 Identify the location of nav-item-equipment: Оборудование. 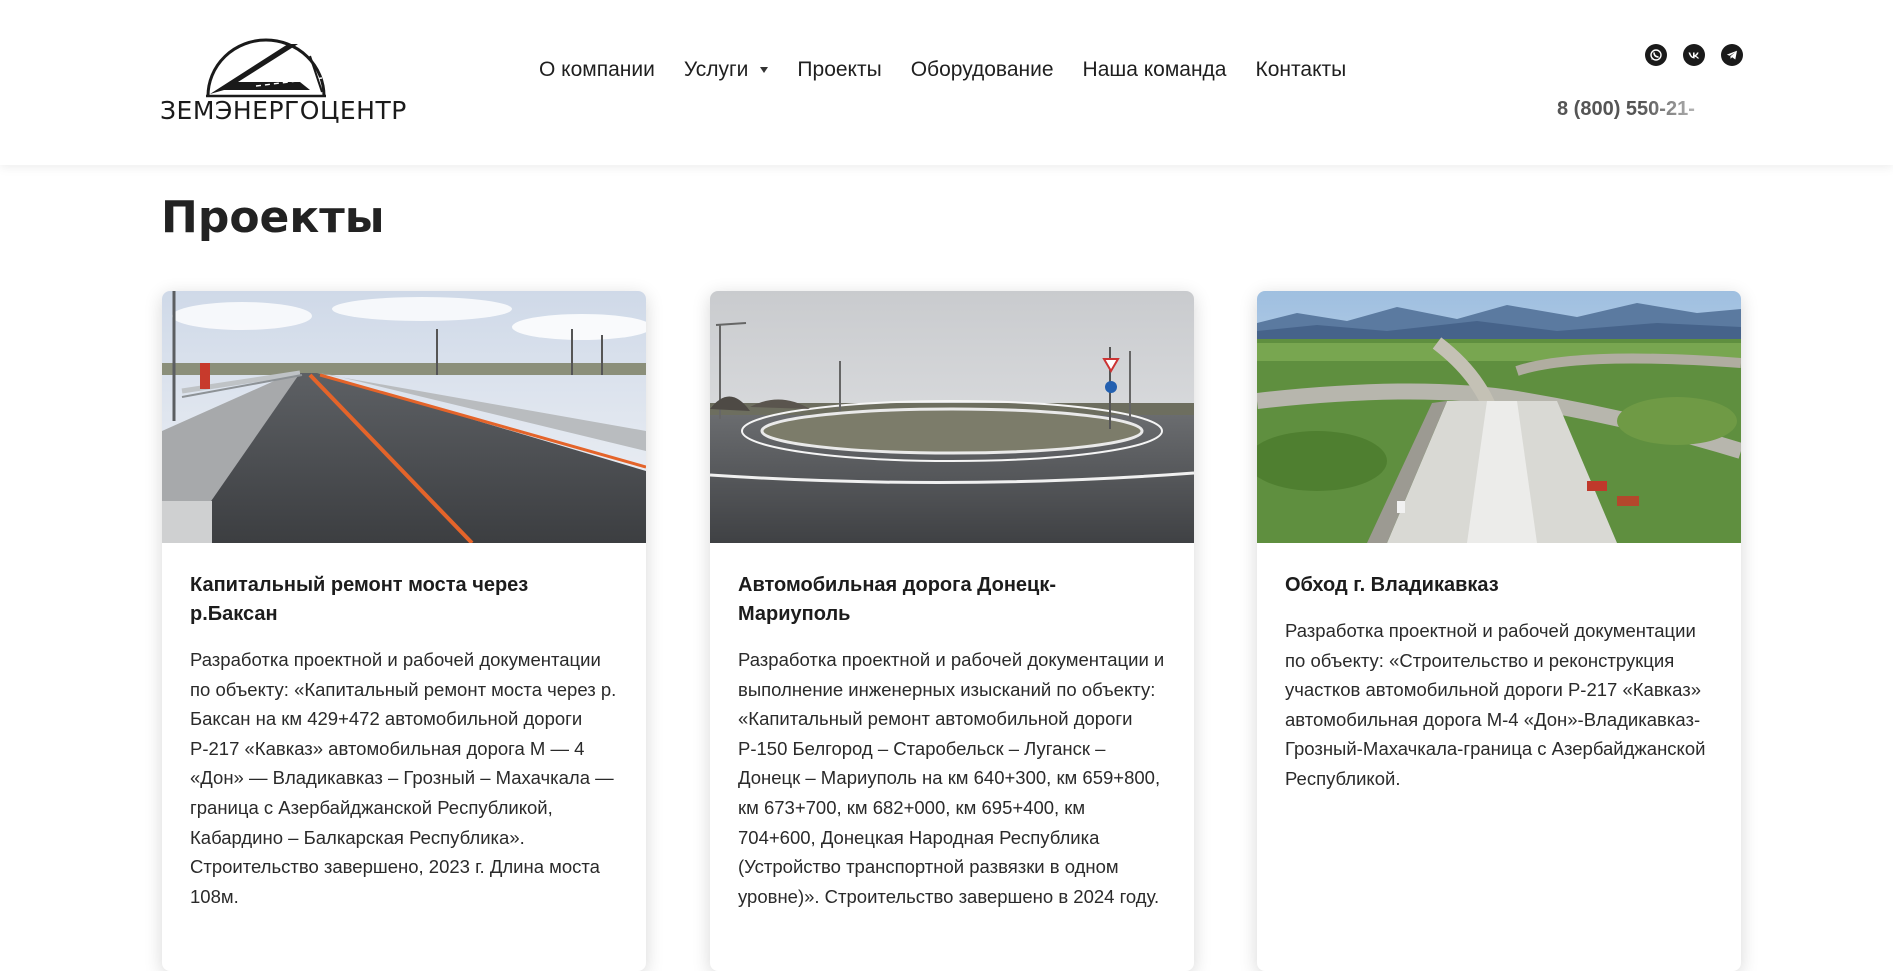
(982, 70).